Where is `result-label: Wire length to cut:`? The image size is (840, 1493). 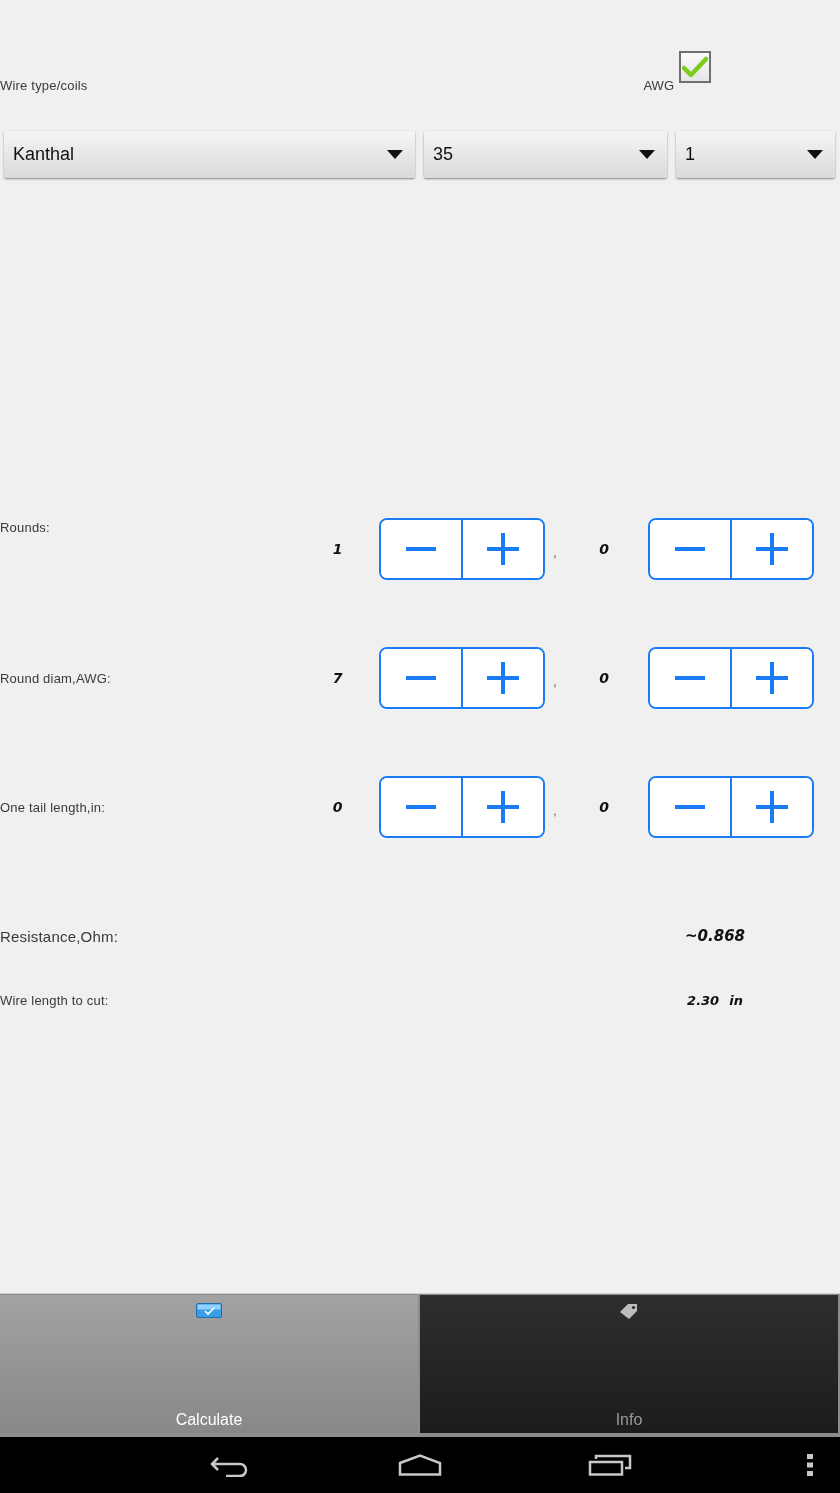
result-label: Wire length to cut: is located at coordinates (55, 1000).